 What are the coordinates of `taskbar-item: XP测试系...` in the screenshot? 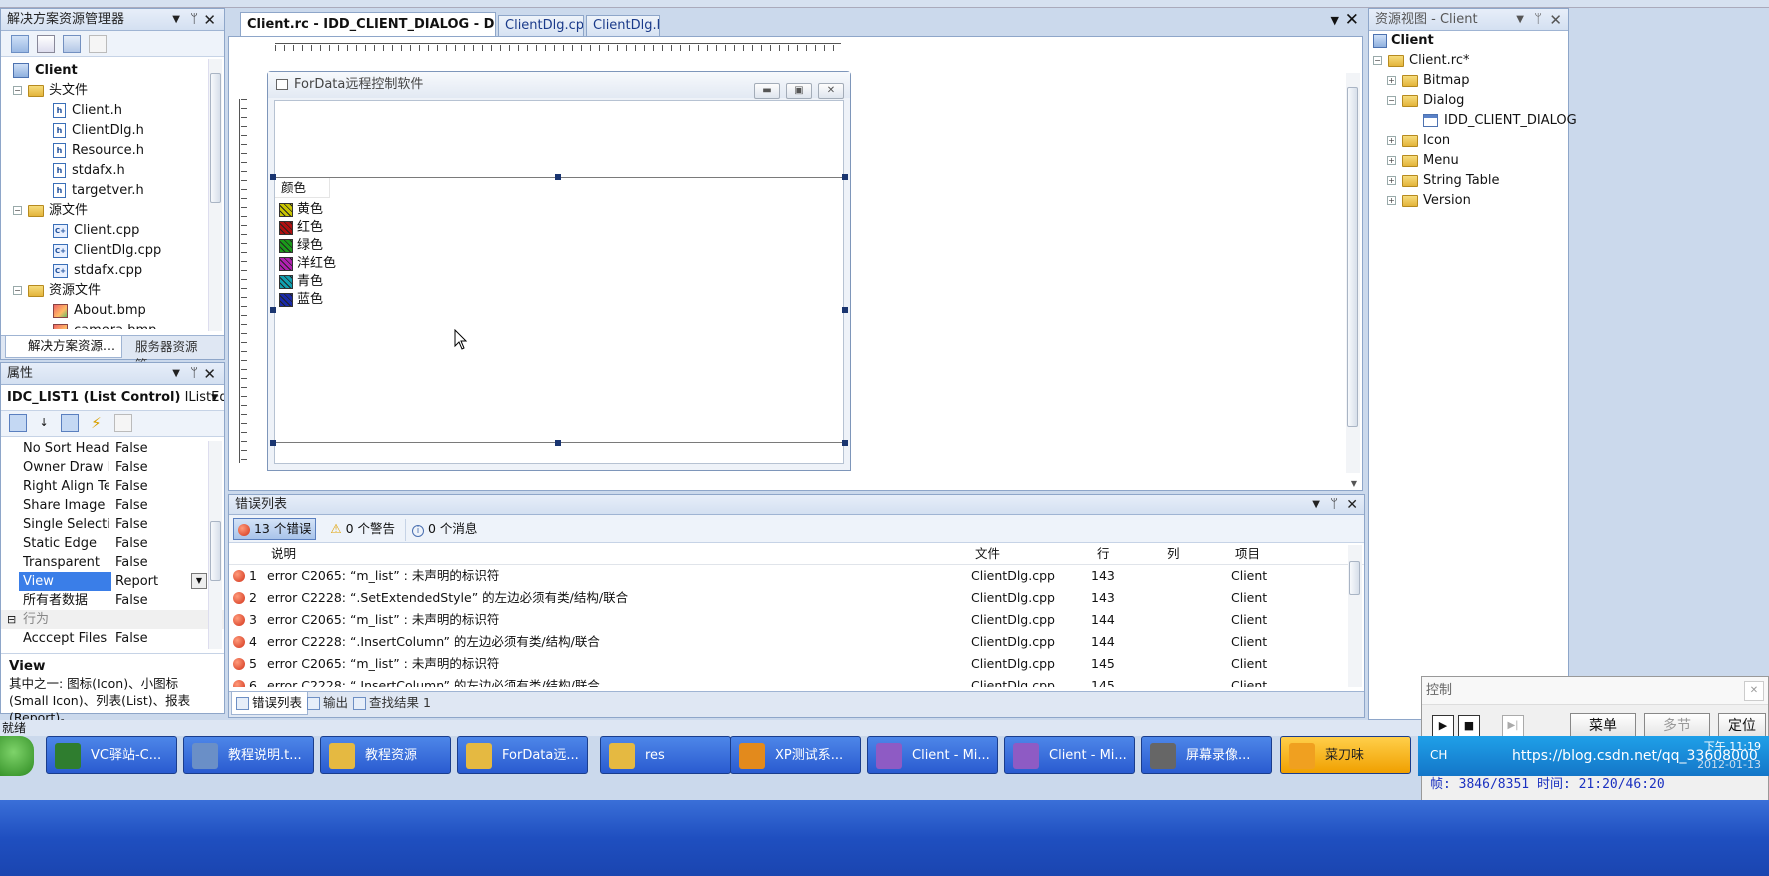 It's located at (795, 755).